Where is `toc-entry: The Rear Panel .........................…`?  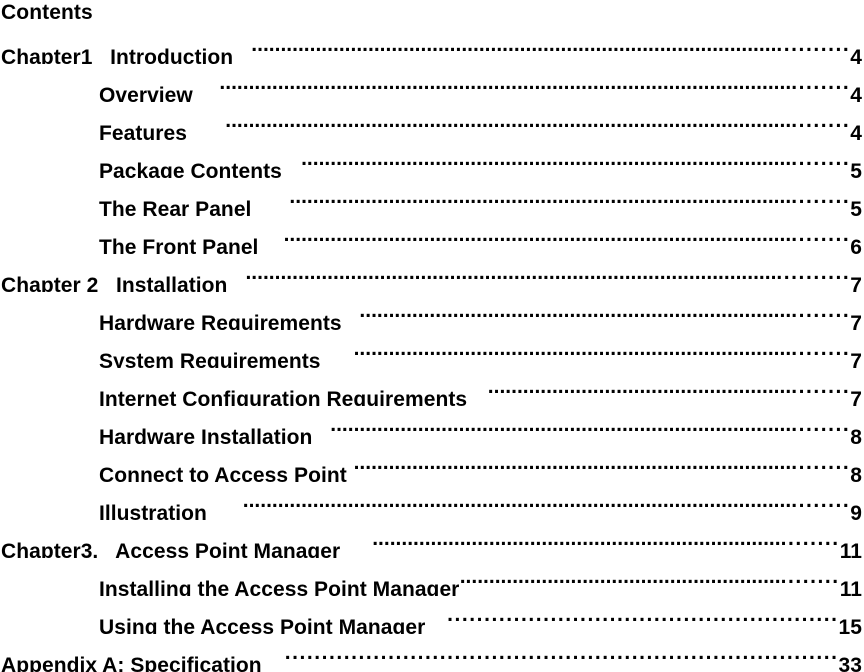 toc-entry: The Rear Panel .........................… is located at coordinates (432, 197).